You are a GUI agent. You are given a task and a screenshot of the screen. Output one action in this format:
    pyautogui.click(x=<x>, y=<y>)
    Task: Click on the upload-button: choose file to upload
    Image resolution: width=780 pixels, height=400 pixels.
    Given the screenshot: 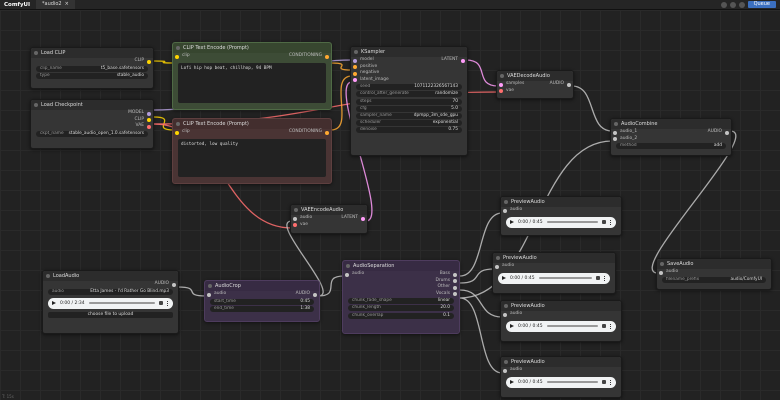 What is the action you would take?
    pyautogui.click(x=110, y=314)
    